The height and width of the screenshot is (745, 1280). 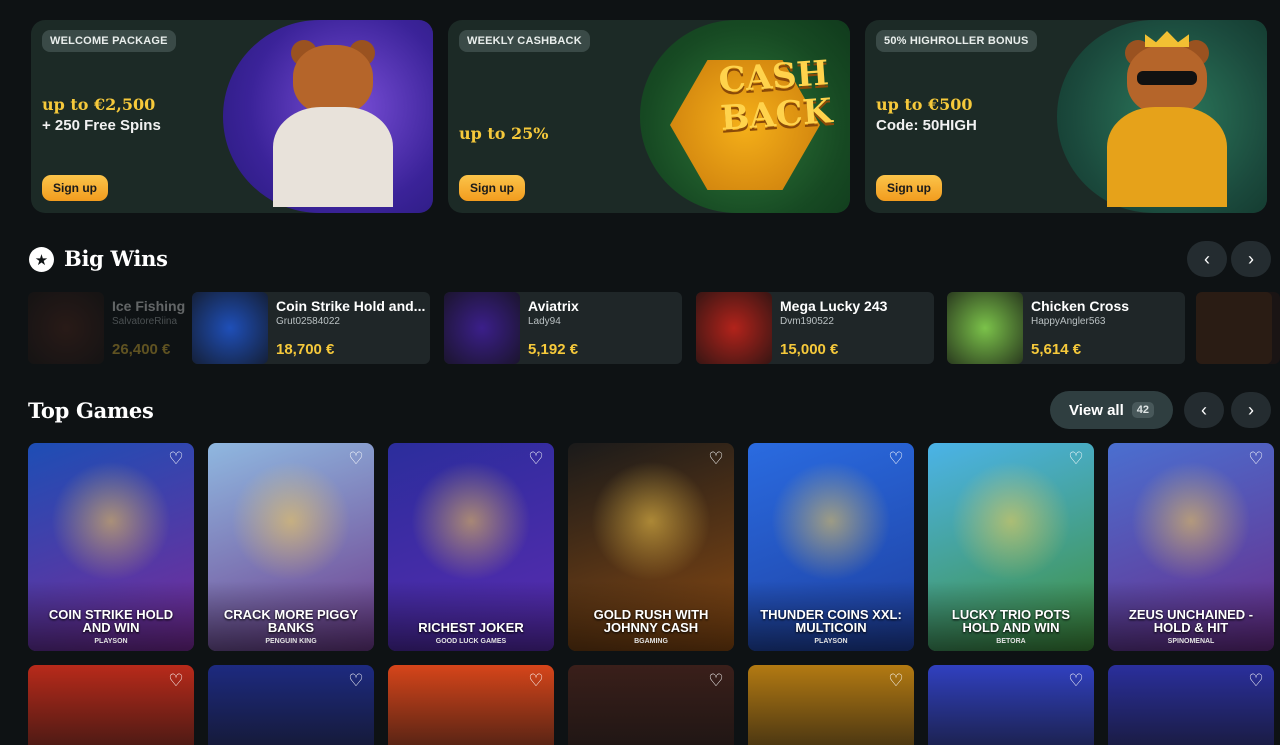 What do you see at coordinates (41, 259) in the screenshot?
I see `star-icon: ★` at bounding box center [41, 259].